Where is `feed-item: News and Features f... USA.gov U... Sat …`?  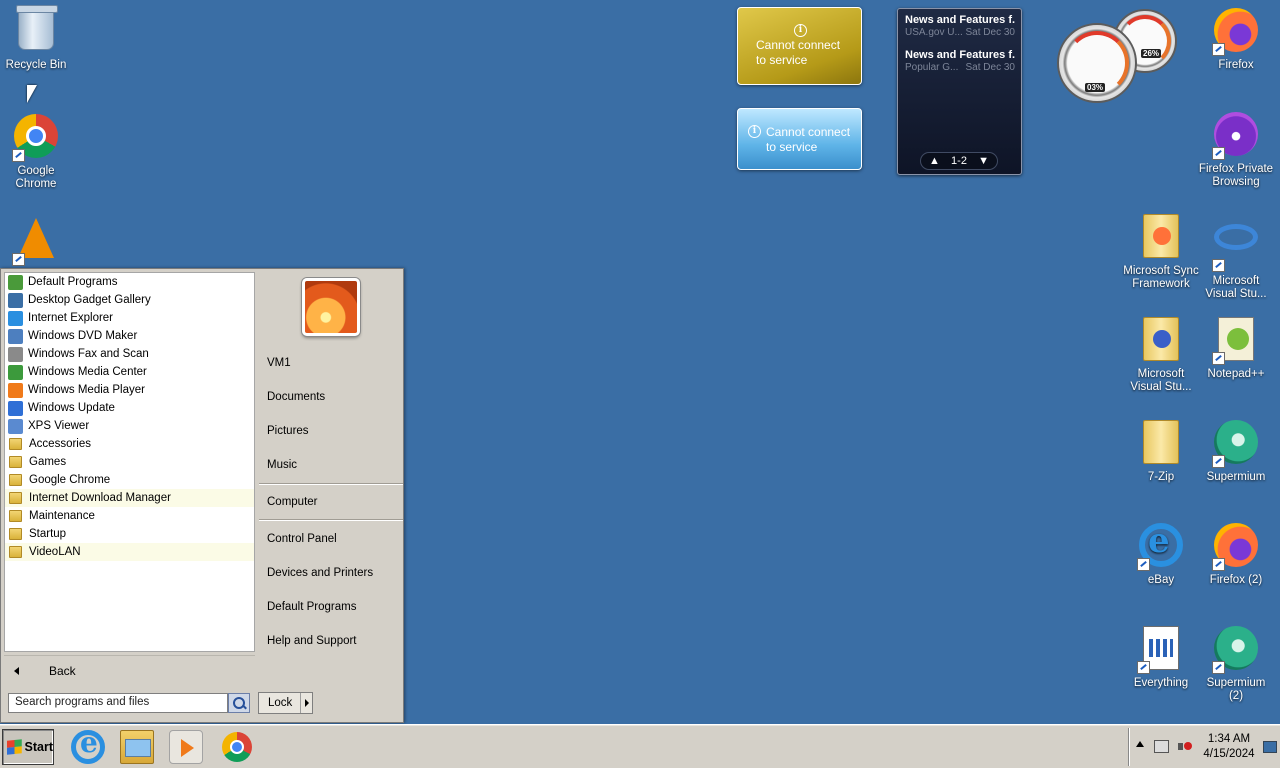
feed-item: News and Features f... USA.gov U... Sat … is located at coordinates (959, 26).